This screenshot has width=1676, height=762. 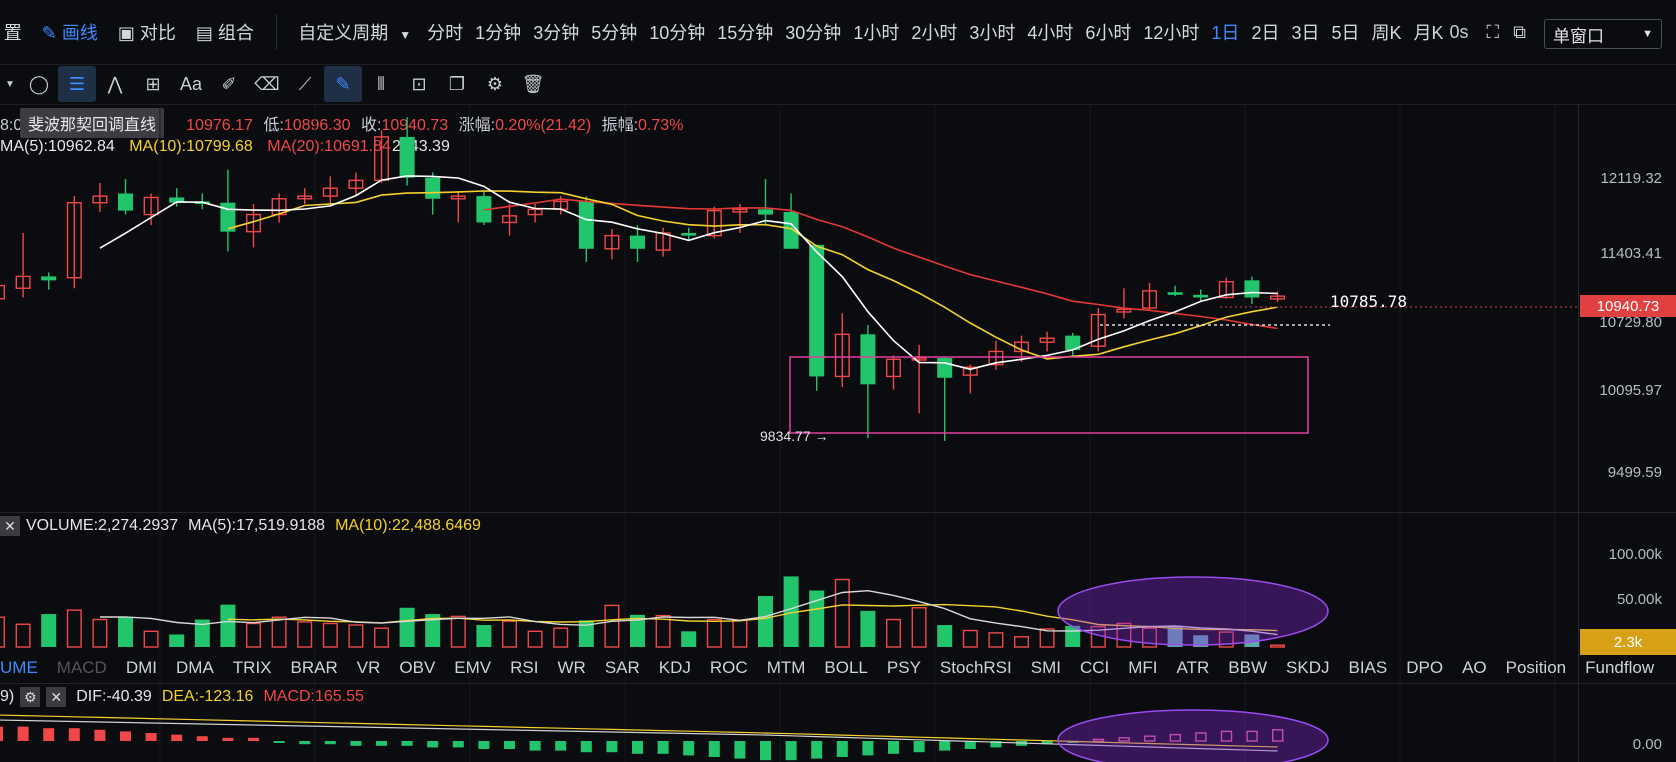 What do you see at coordinates (1247, 668) in the screenshot?
I see `indicator-tab: BBW` at bounding box center [1247, 668].